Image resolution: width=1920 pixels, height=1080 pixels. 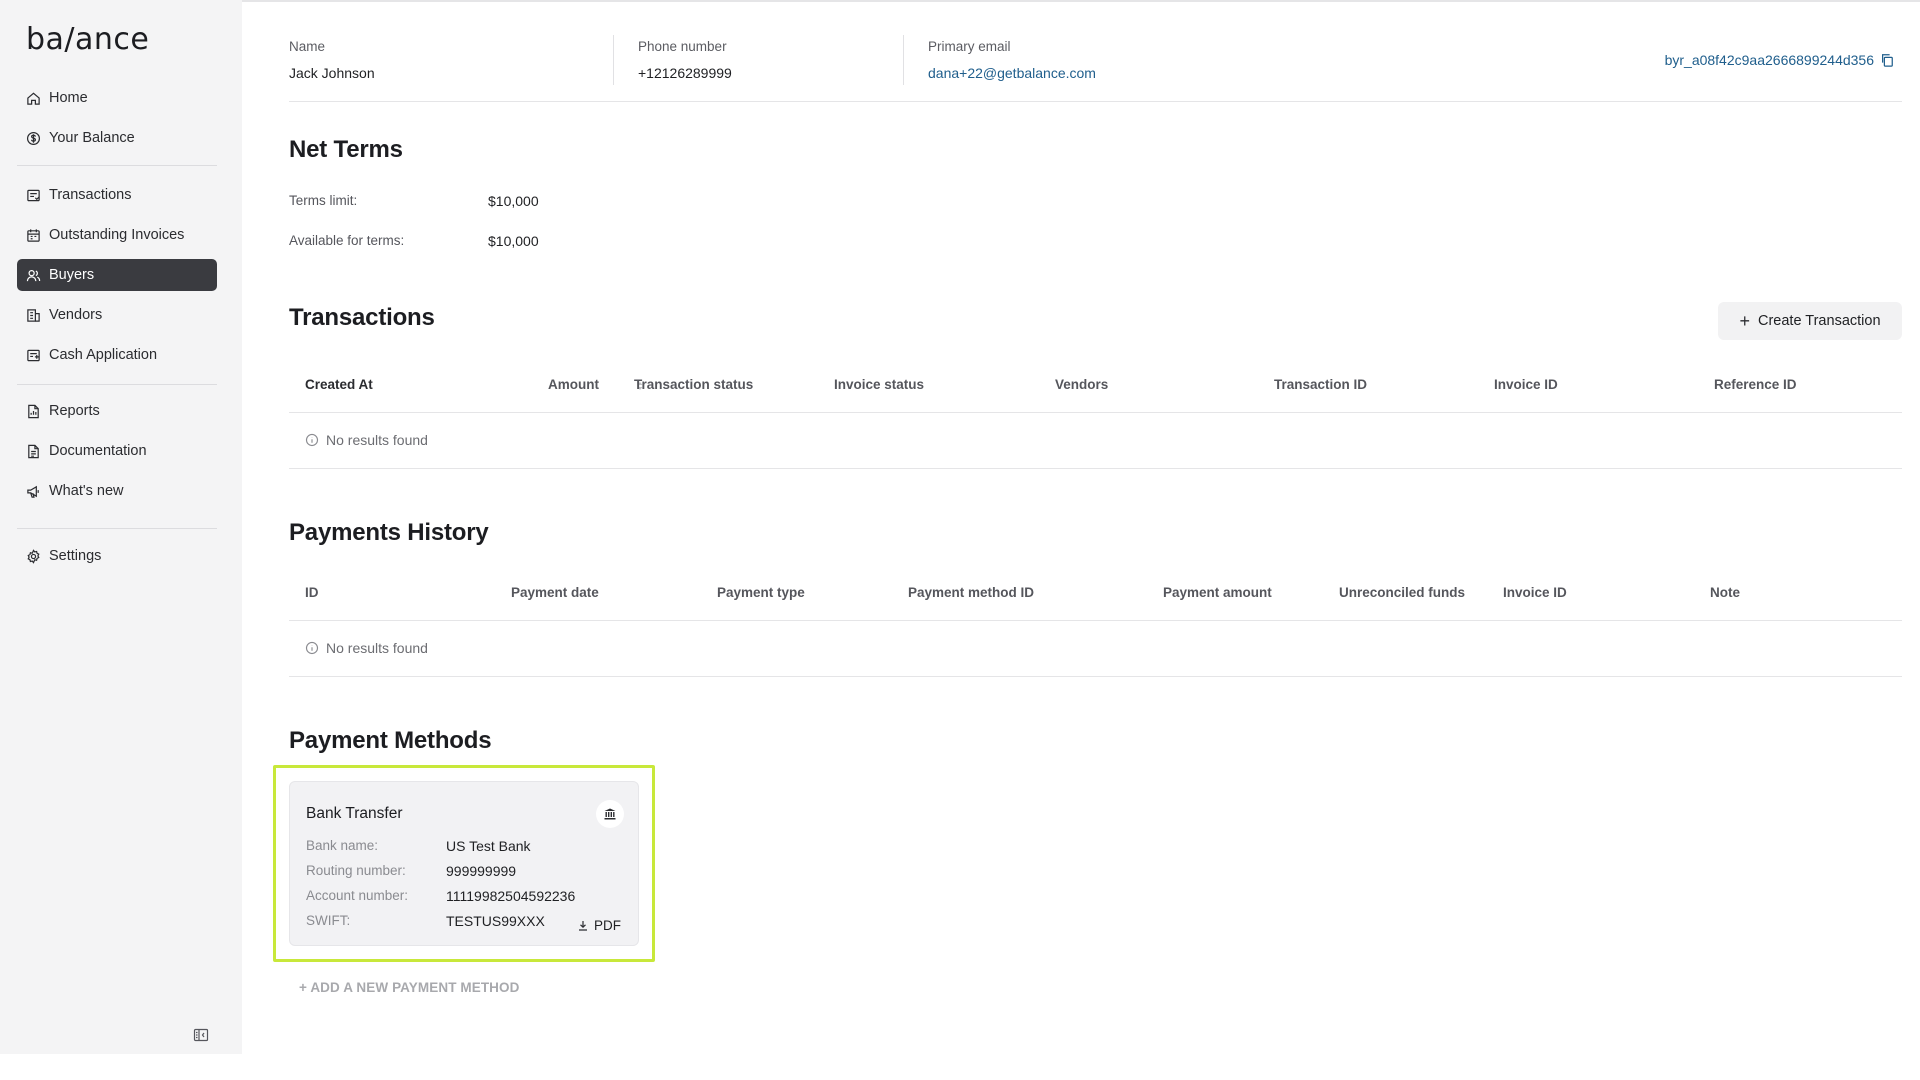 What do you see at coordinates (307, 46) in the screenshot?
I see `name-label: Name` at bounding box center [307, 46].